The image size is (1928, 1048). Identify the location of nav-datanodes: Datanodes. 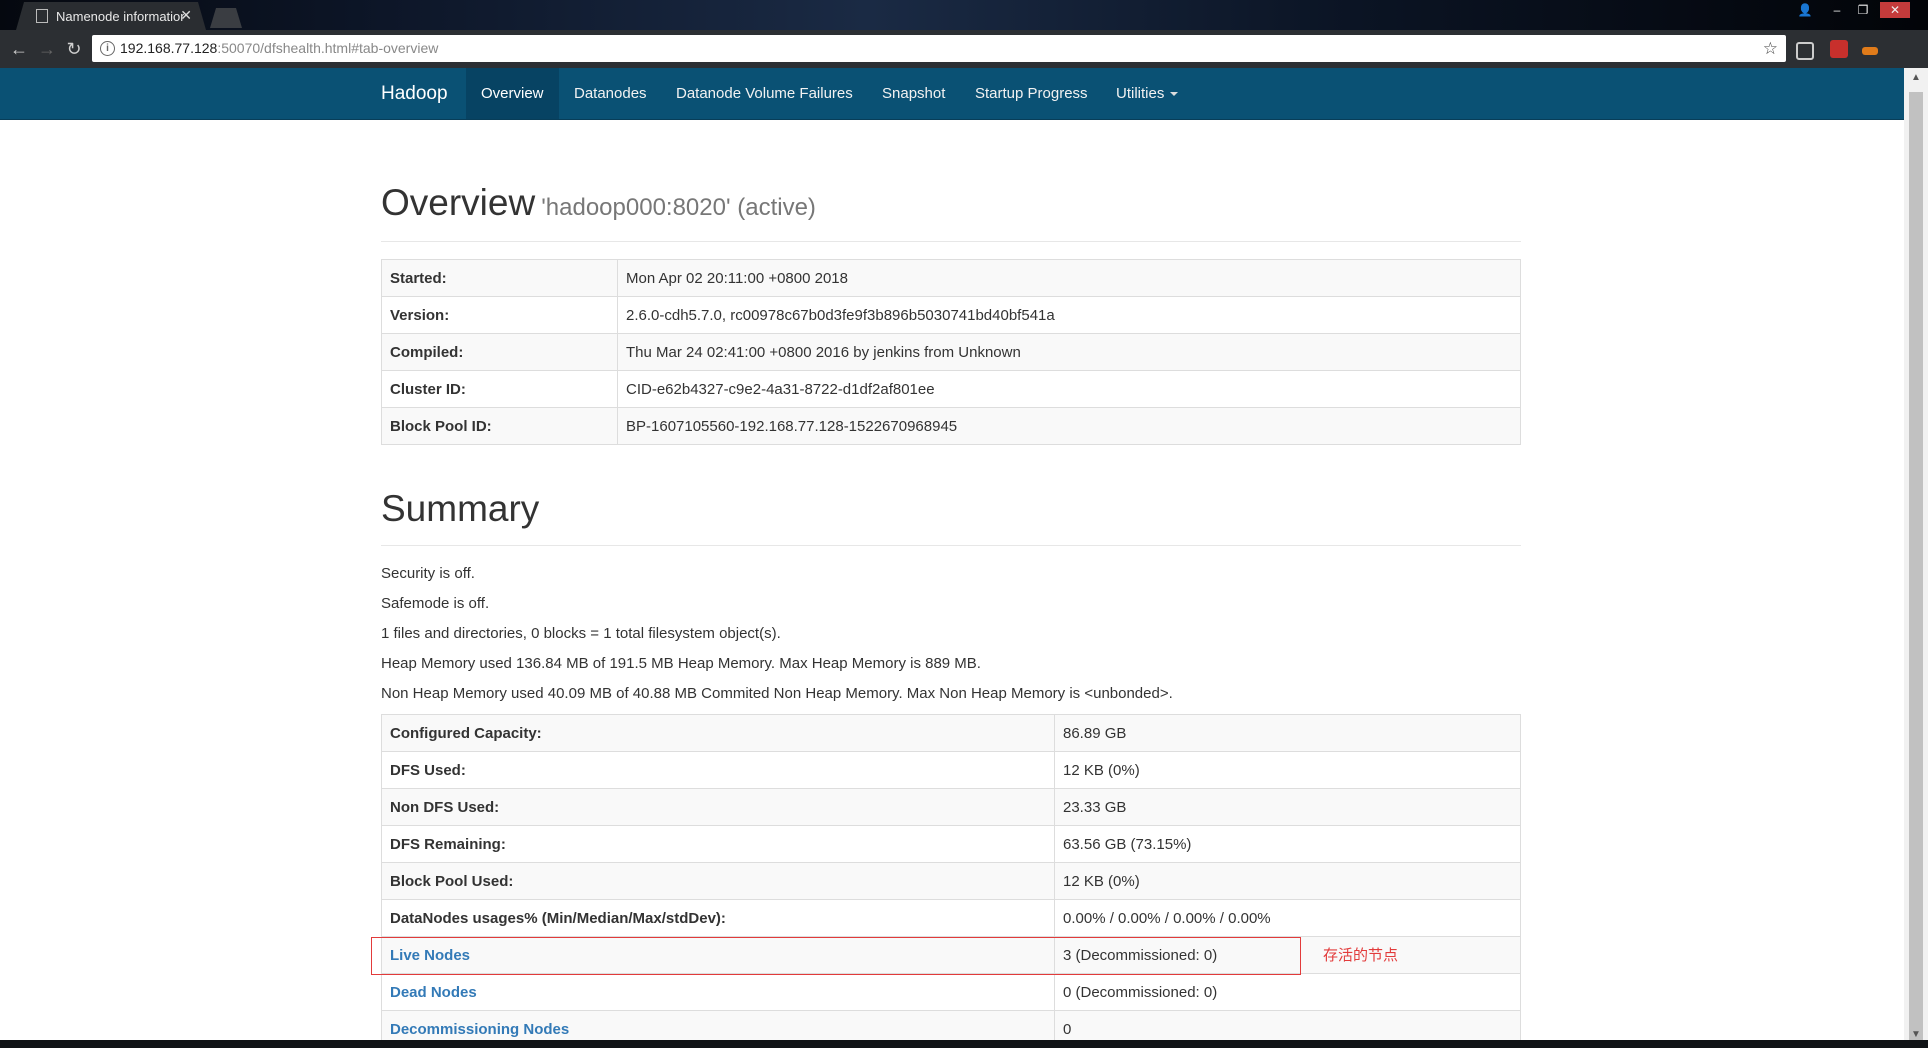
(610, 93).